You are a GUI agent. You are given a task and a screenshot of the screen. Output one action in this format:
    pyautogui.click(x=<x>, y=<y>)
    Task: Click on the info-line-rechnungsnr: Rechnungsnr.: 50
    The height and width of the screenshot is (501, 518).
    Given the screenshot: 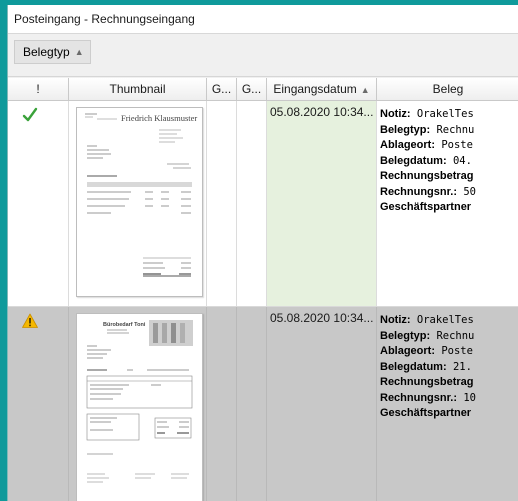 What is the action you would take?
    pyautogui.click(x=428, y=191)
    